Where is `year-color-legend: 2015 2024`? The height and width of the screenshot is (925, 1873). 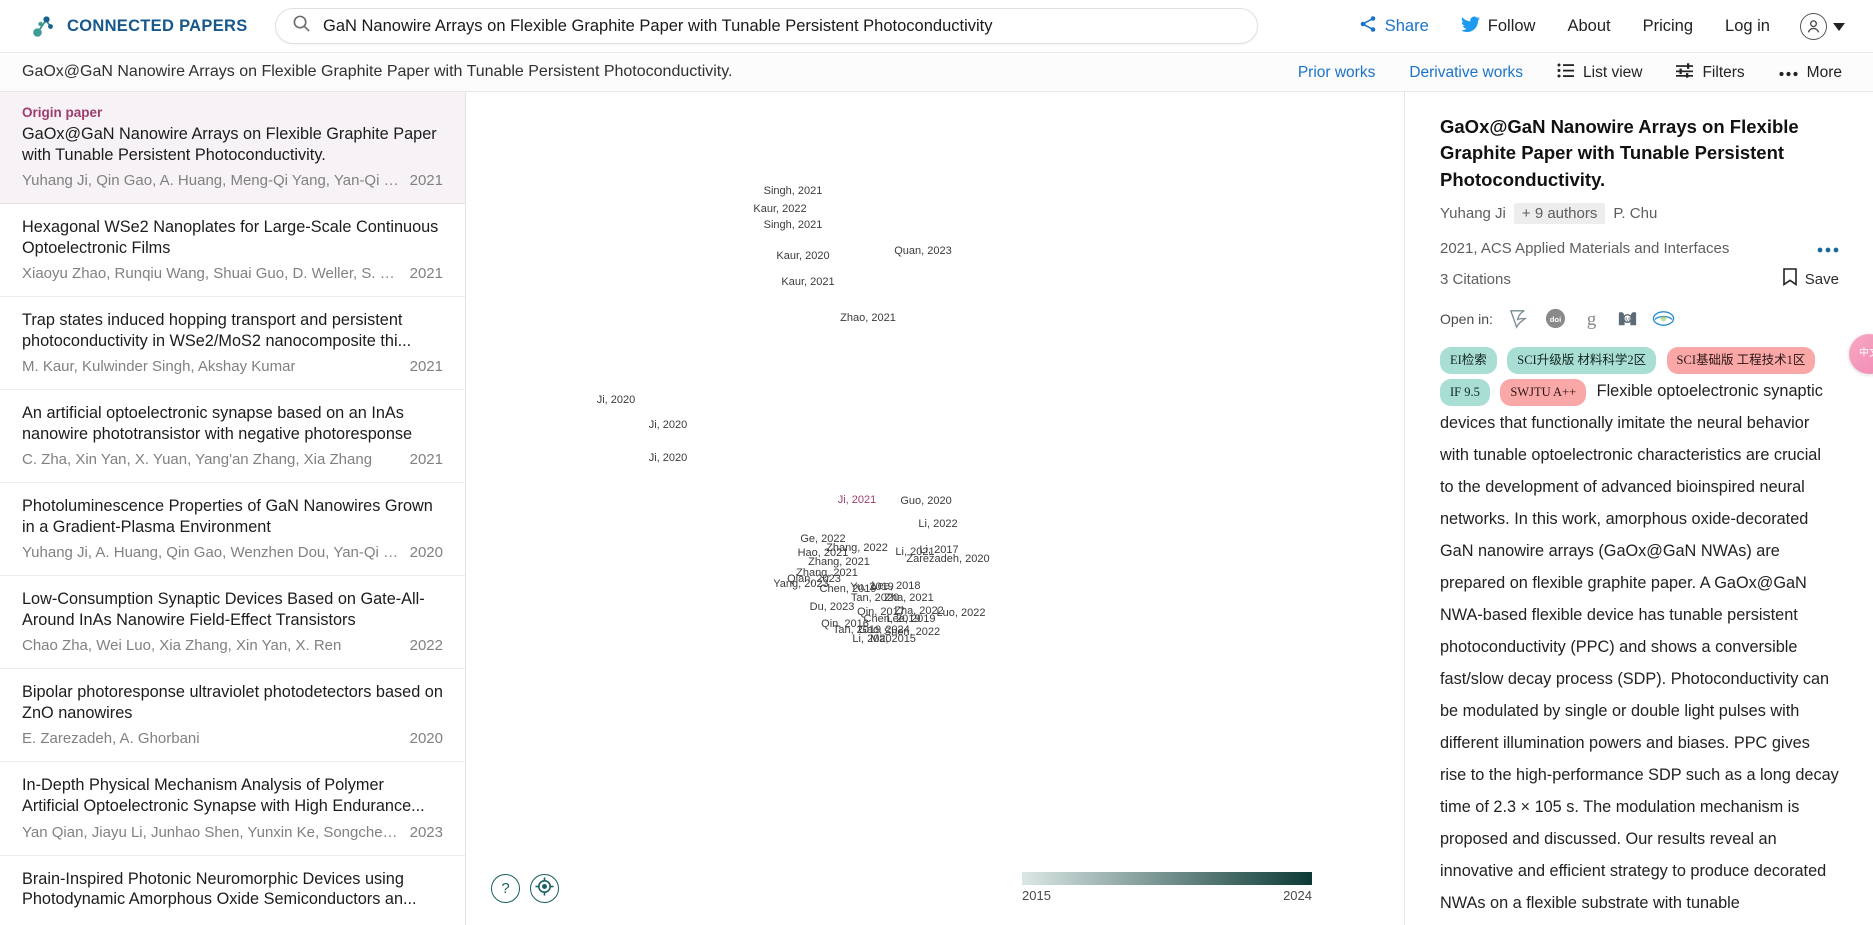
year-color-legend: 2015 2024 is located at coordinates (1167, 887).